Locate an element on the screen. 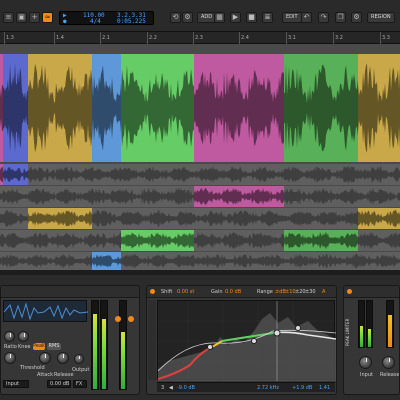 The height and width of the screenshot is (400, 400). shift-label: Shift is located at coordinates (167, 292).